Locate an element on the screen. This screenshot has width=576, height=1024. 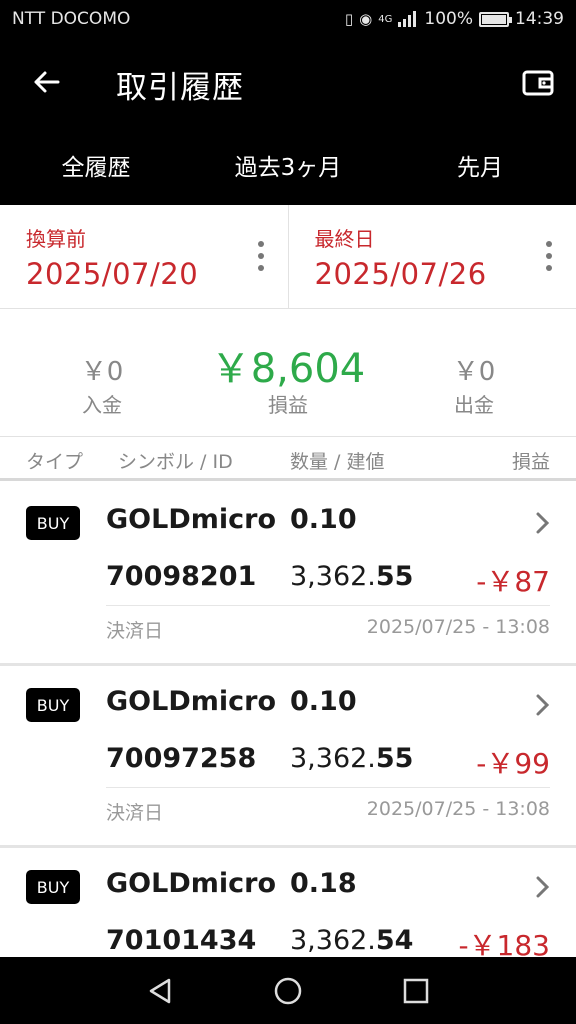
trade-id: 70097258 is located at coordinates (181, 758).